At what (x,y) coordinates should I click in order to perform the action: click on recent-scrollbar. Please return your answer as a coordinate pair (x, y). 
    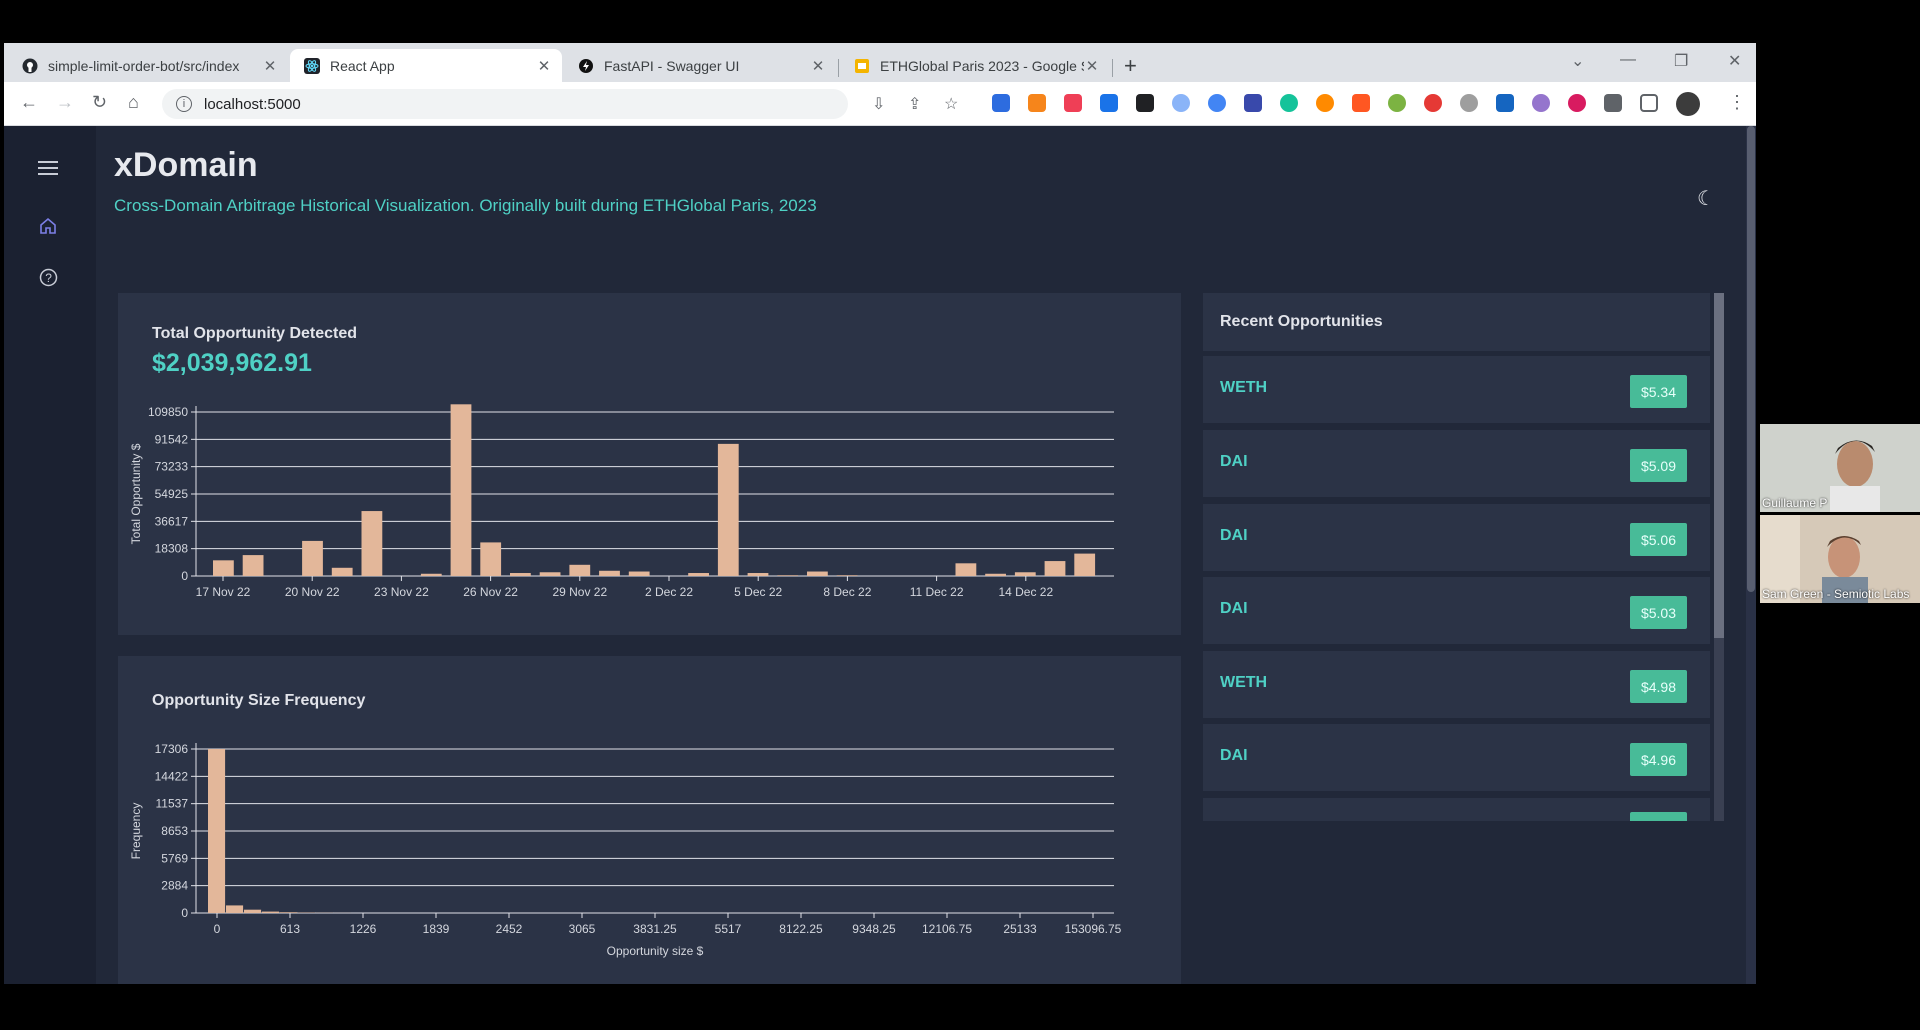
    Looking at the image, I should click on (1719, 557).